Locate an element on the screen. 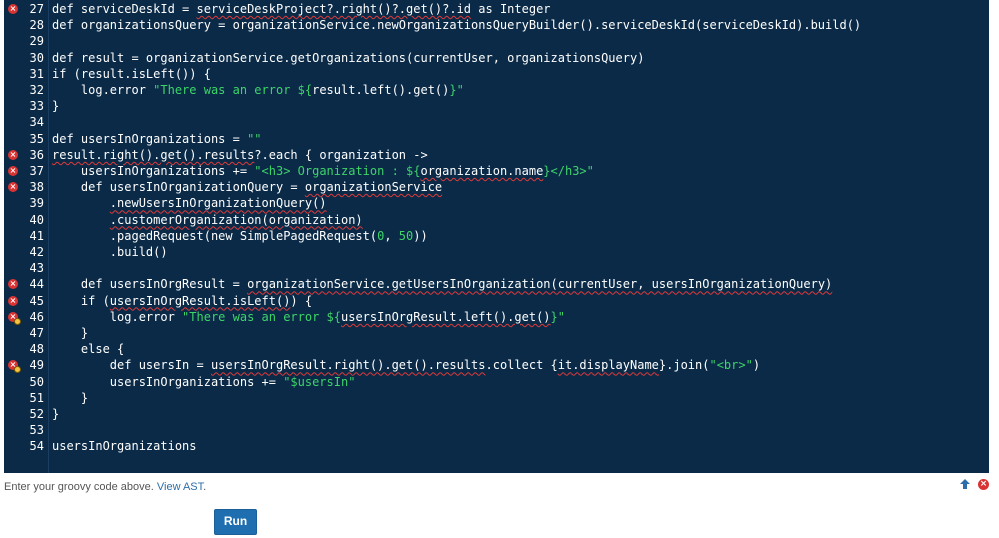 Image resolution: width=999 pixels, height=538 pixels. code-token: organization.name is located at coordinates (482, 171).